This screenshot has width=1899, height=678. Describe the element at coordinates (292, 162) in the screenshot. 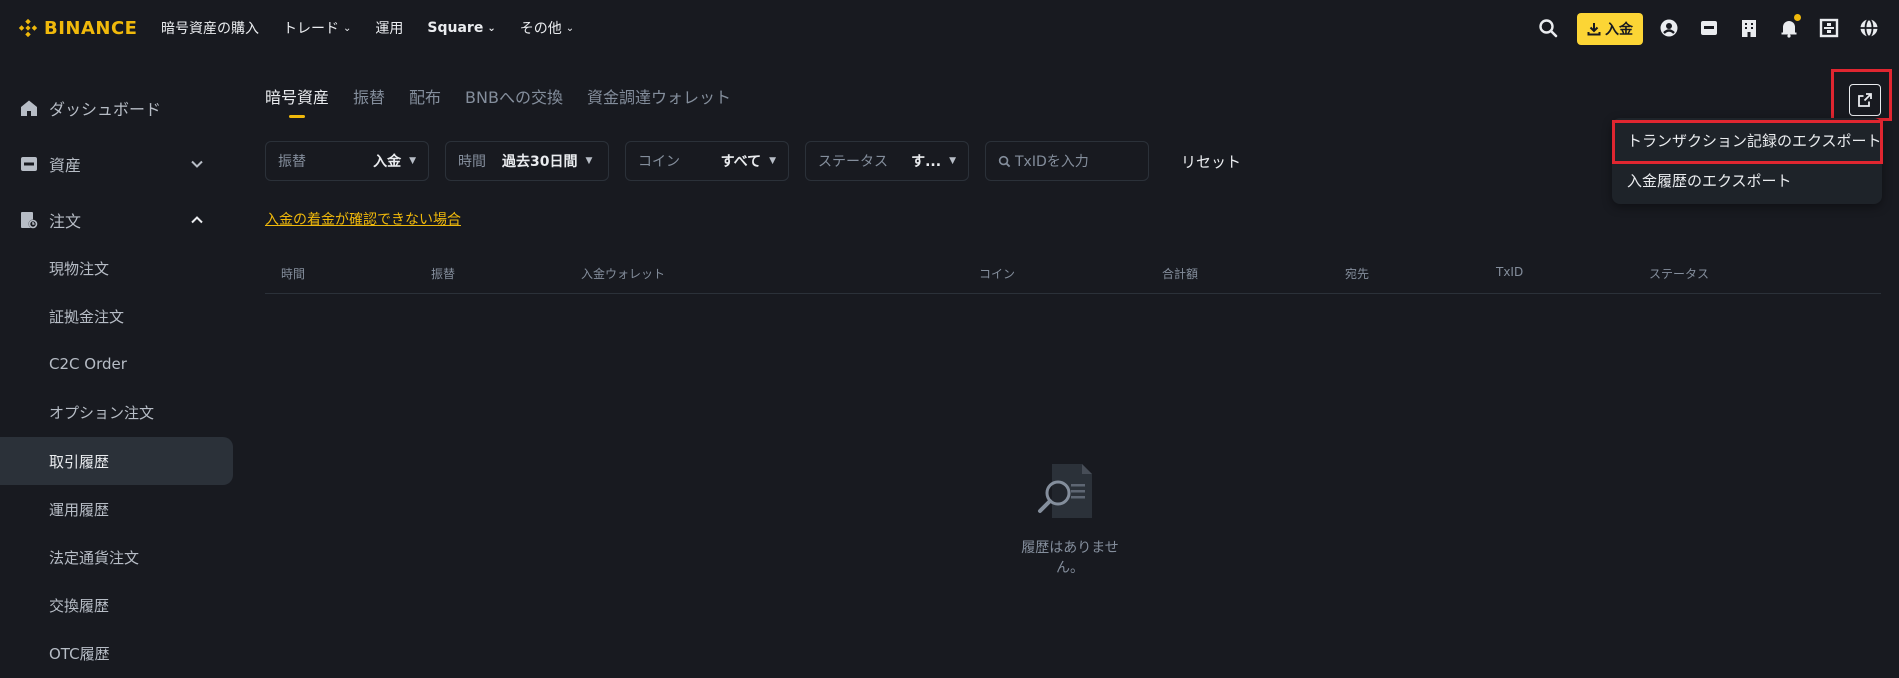

I see `filter-label: 振替` at that location.